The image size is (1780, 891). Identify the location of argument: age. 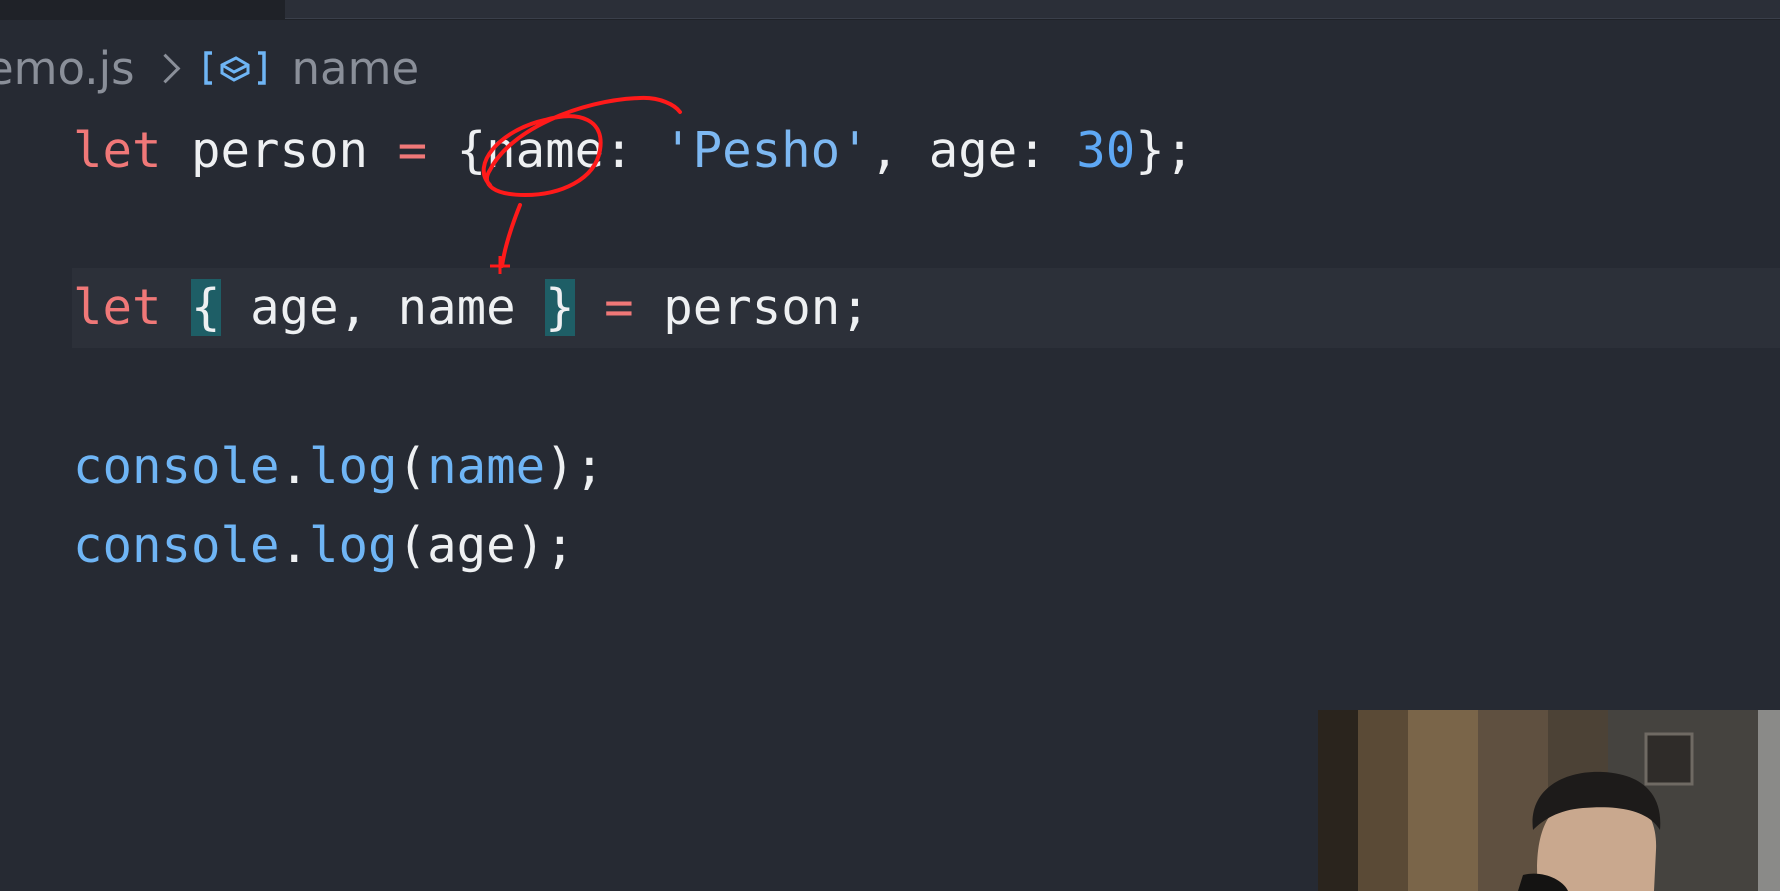
(471, 545).